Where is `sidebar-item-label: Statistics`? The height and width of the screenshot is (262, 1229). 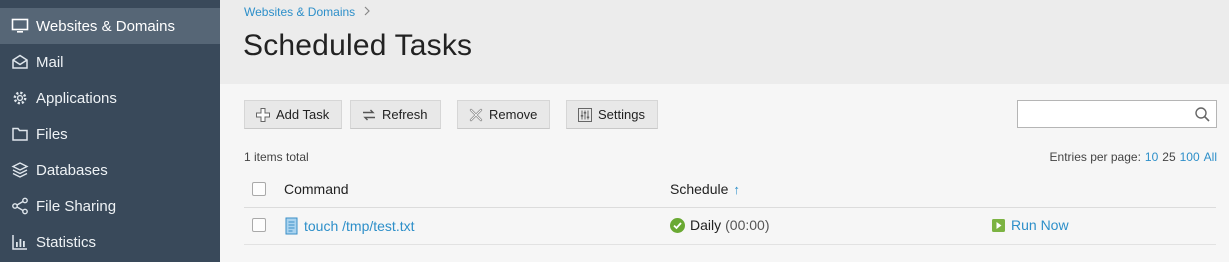 sidebar-item-label: Statistics is located at coordinates (66, 242).